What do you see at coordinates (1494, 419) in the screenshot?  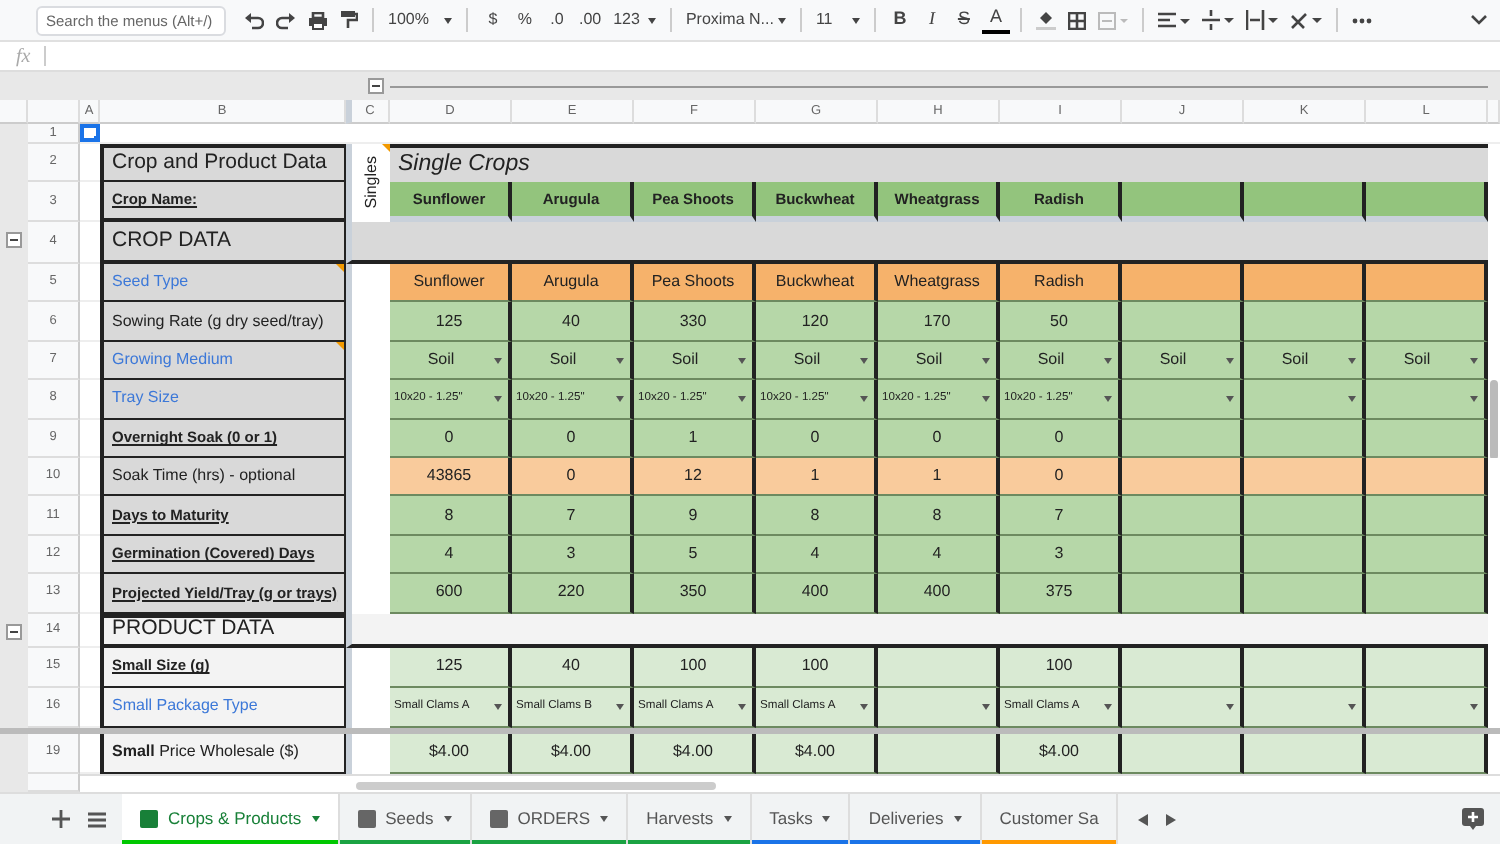 I see `scrollbar-thumb` at bounding box center [1494, 419].